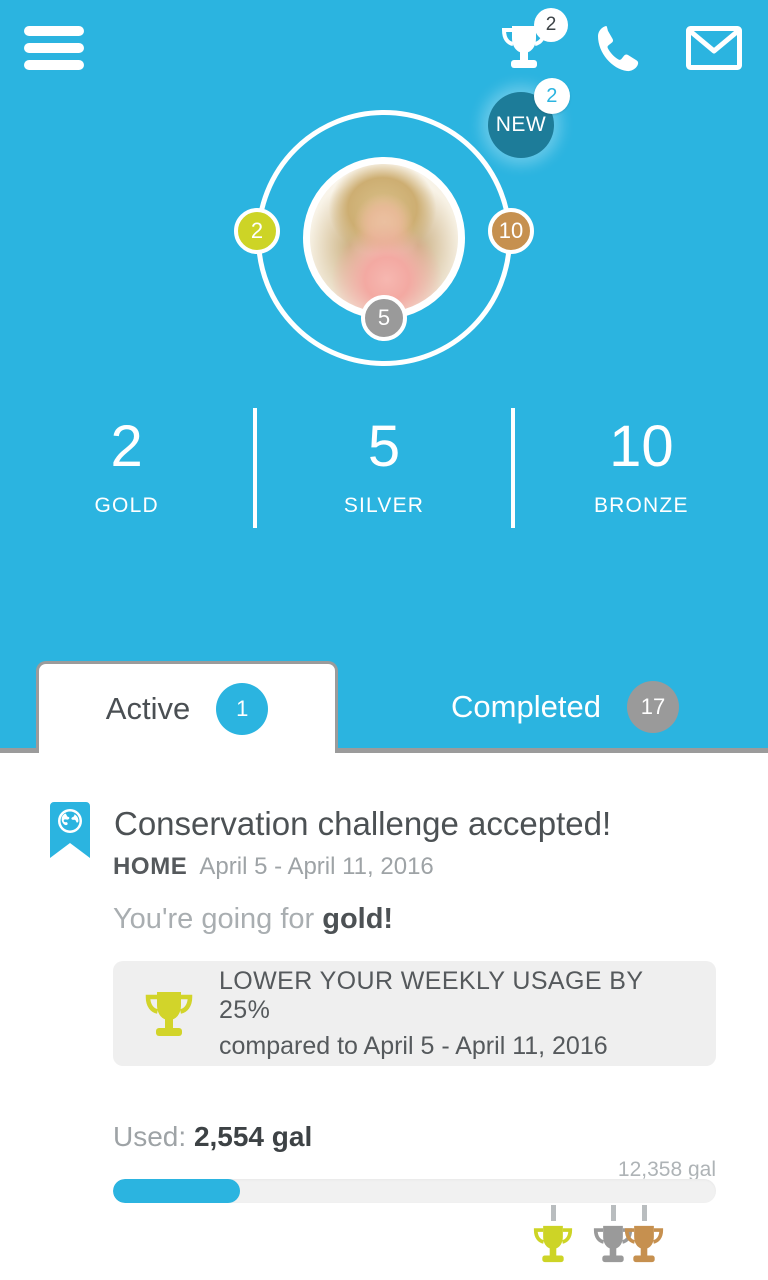 The height and width of the screenshot is (1280, 768). Describe the element at coordinates (641, 505) in the screenshot. I see `stat-bronze-label: BRONZE` at that location.